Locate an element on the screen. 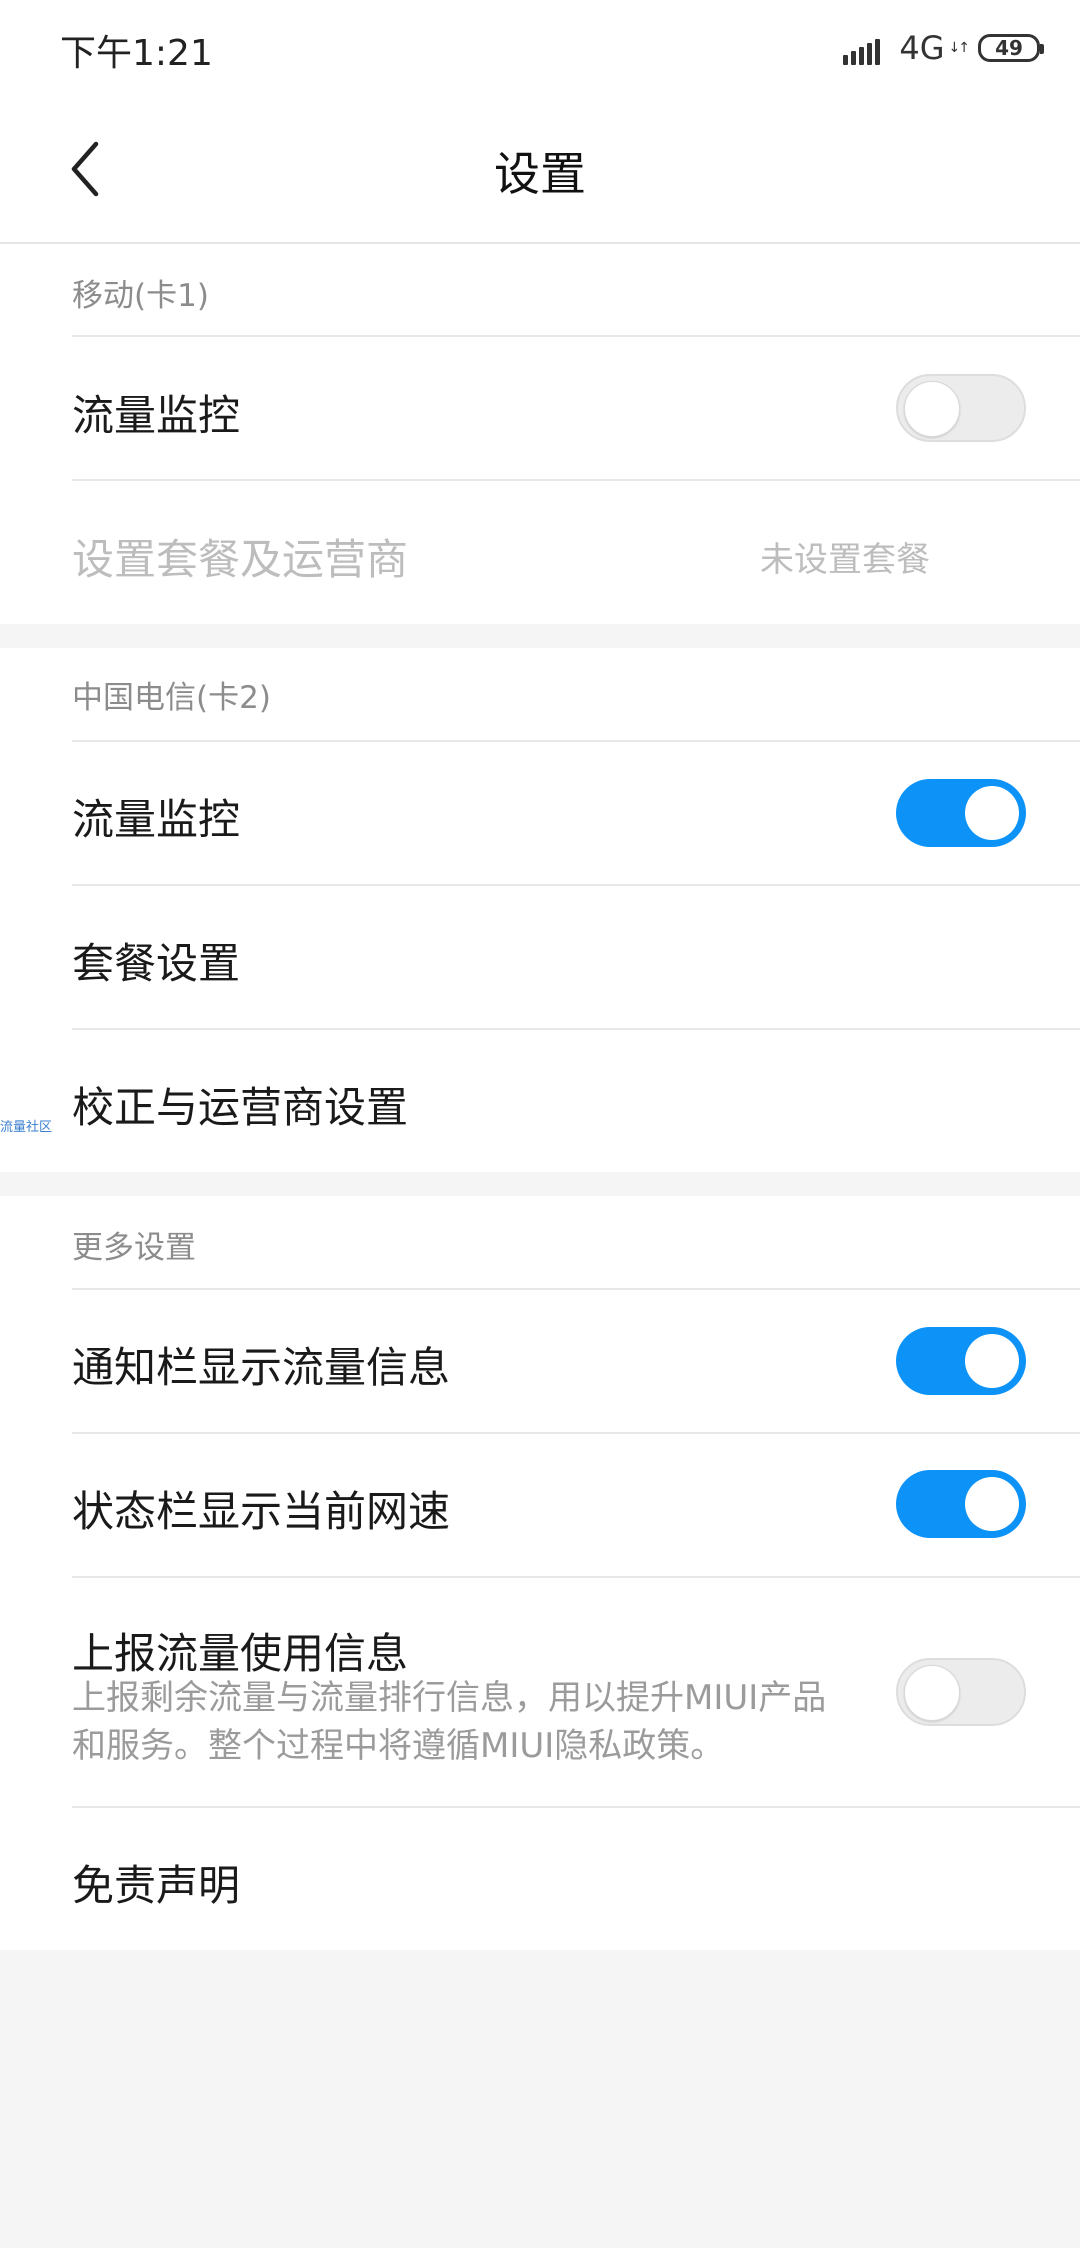  network-type: 4G is located at coordinates (922, 48).